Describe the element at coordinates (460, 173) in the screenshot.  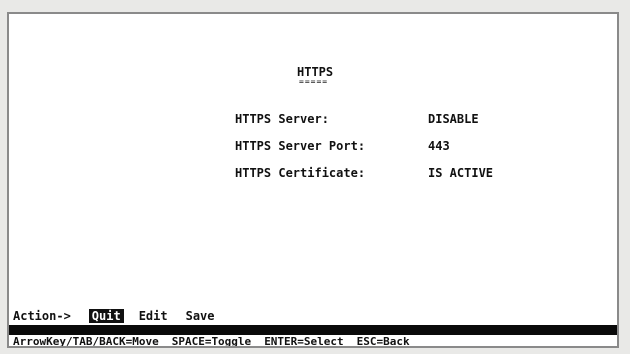
I see `https-certificate-value: IS ACTIVE` at that location.